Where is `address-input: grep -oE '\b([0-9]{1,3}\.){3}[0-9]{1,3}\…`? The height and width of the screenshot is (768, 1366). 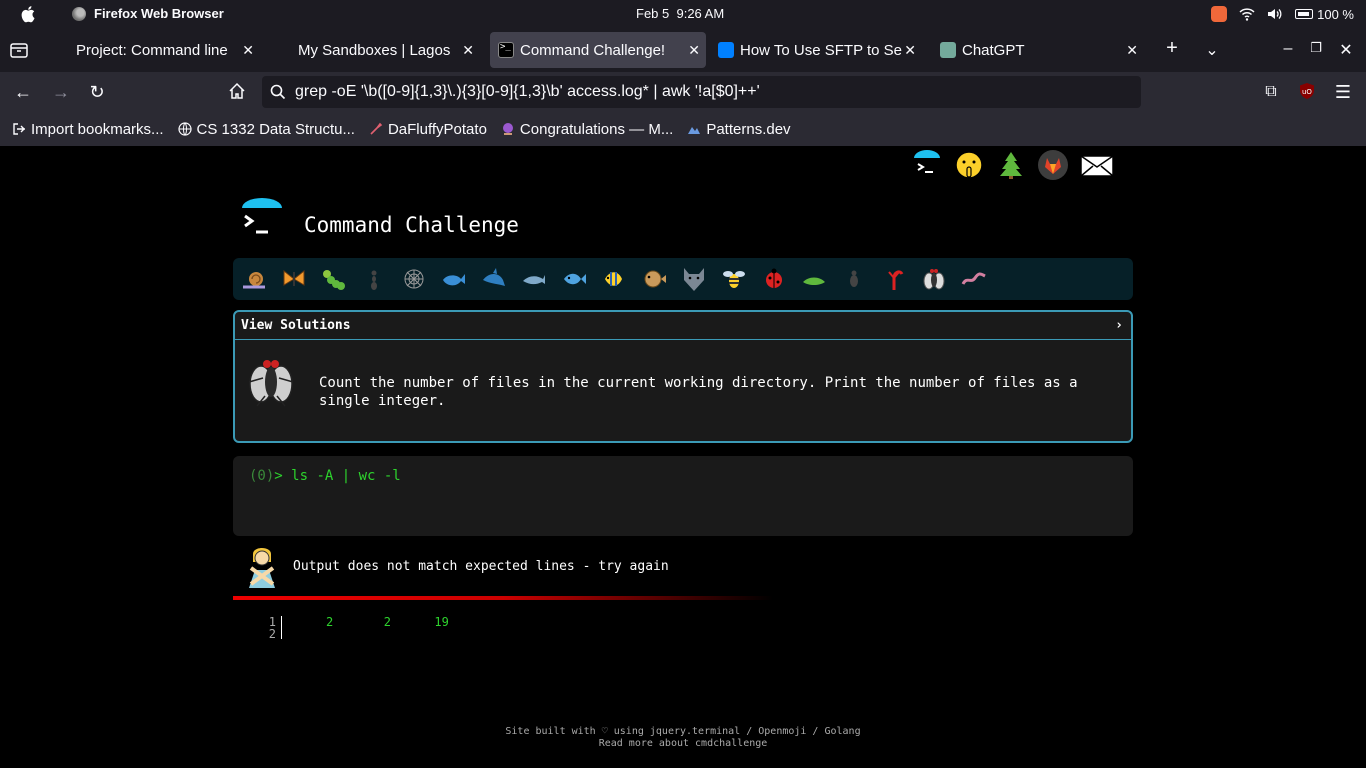
address-input: grep -oE '\b([0-9]{1,3}\.){3}[0-9]{1,3}\… is located at coordinates (527, 92).